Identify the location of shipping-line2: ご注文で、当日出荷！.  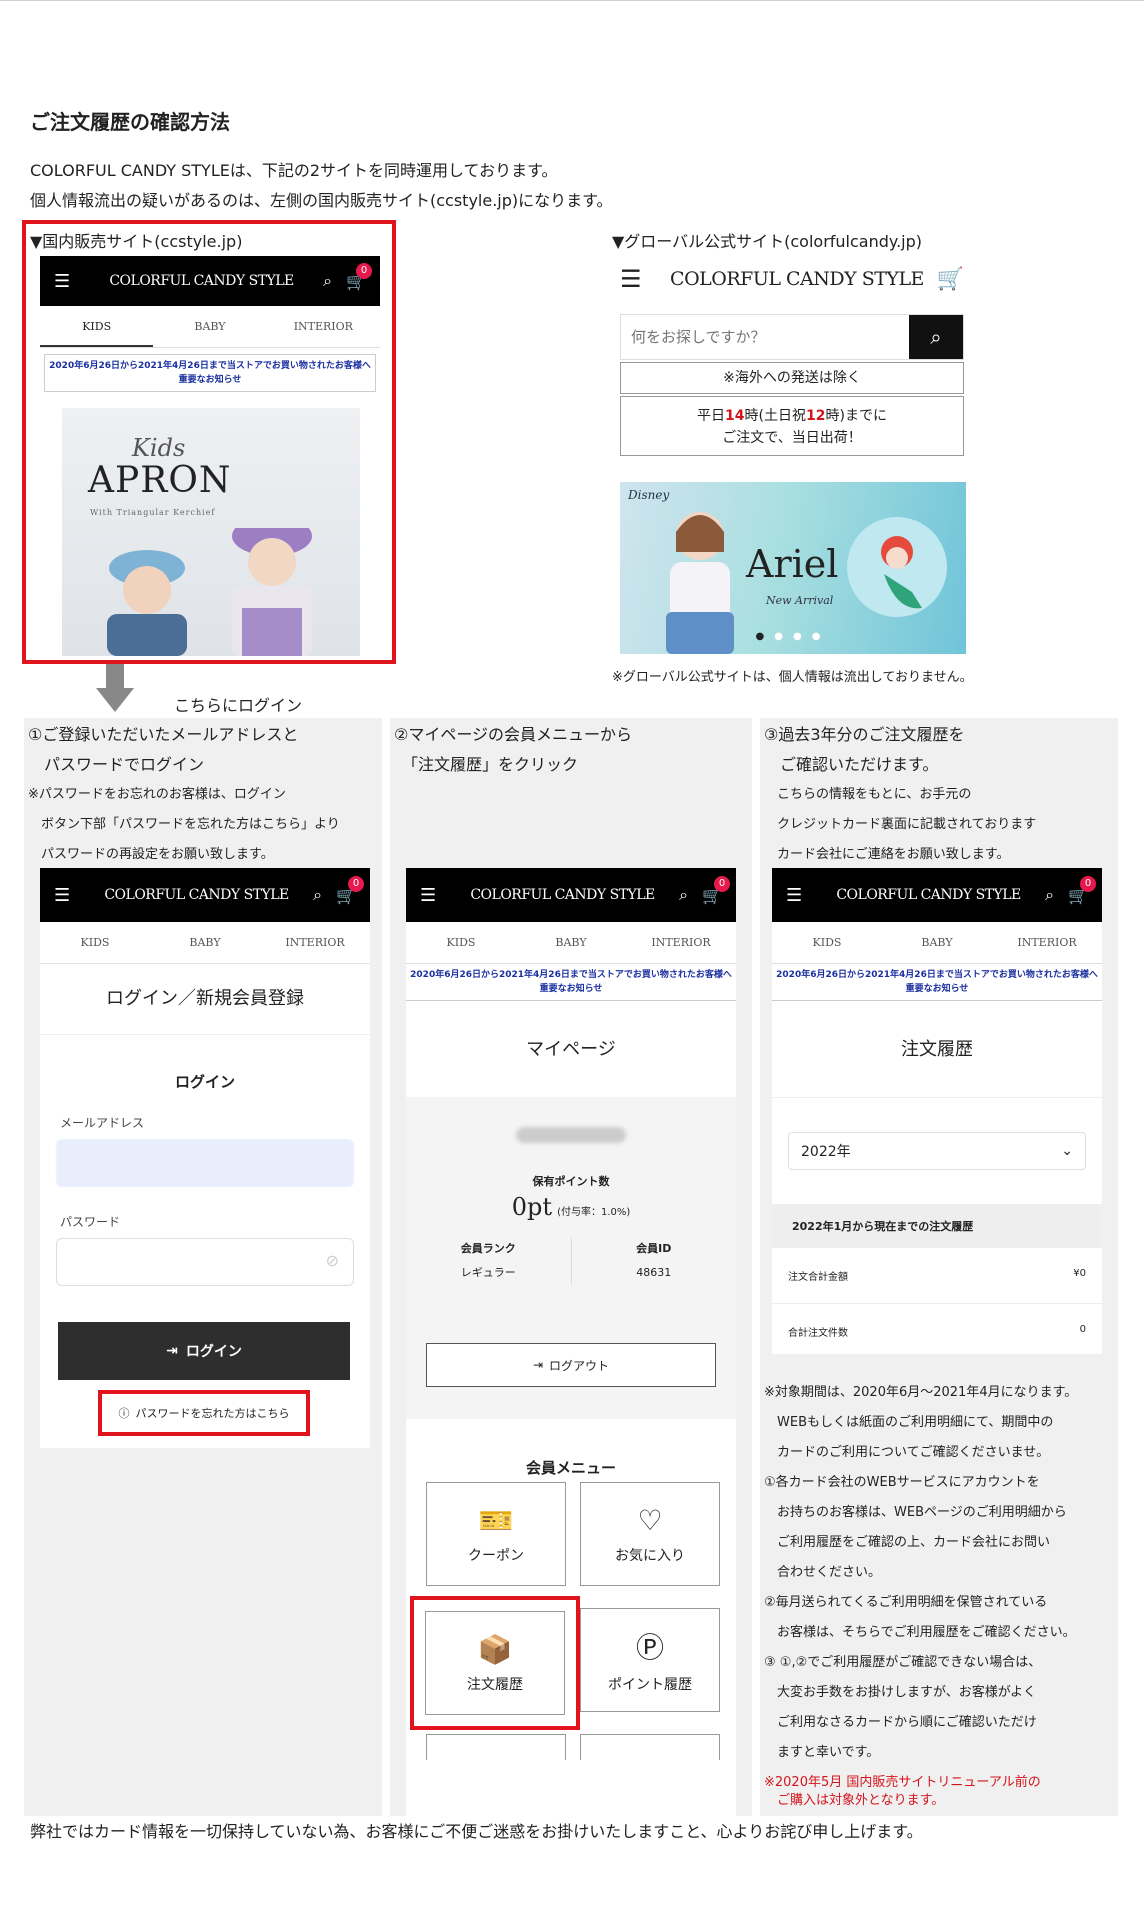
(792, 438).